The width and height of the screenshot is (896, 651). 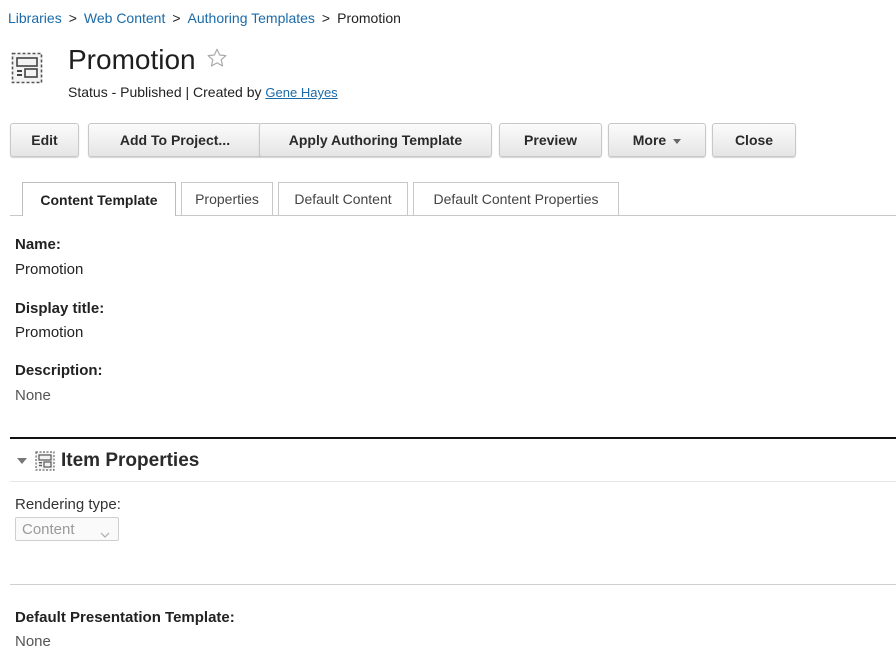 I want to click on creator-link: Gene Hayes, so click(x=301, y=92).